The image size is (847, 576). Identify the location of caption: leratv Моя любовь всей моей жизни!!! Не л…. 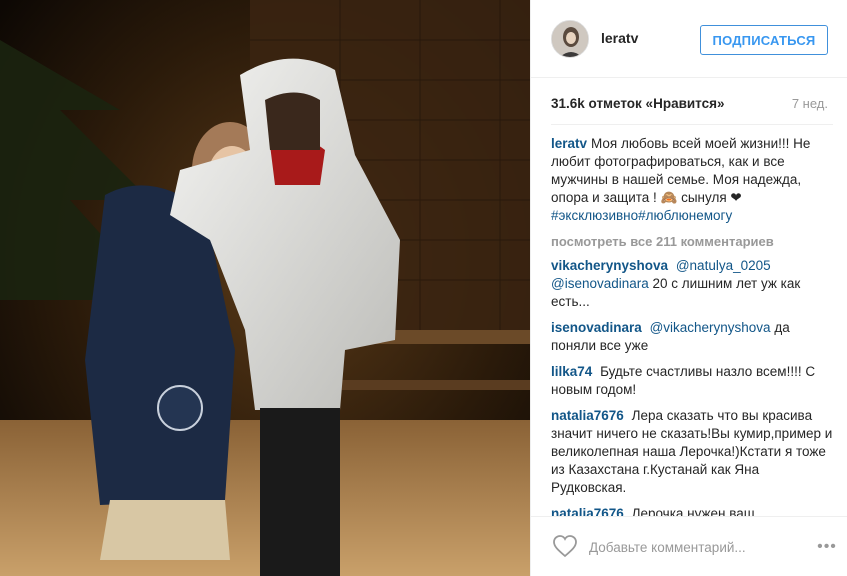
(692, 180).